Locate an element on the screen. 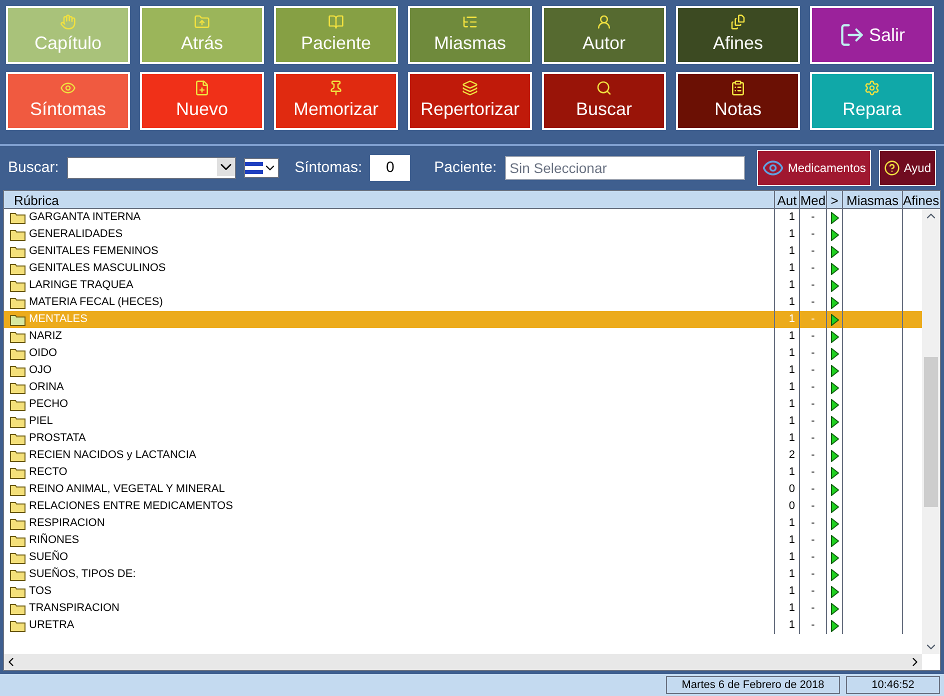  table-row: OJO 1 - is located at coordinates (463, 370).